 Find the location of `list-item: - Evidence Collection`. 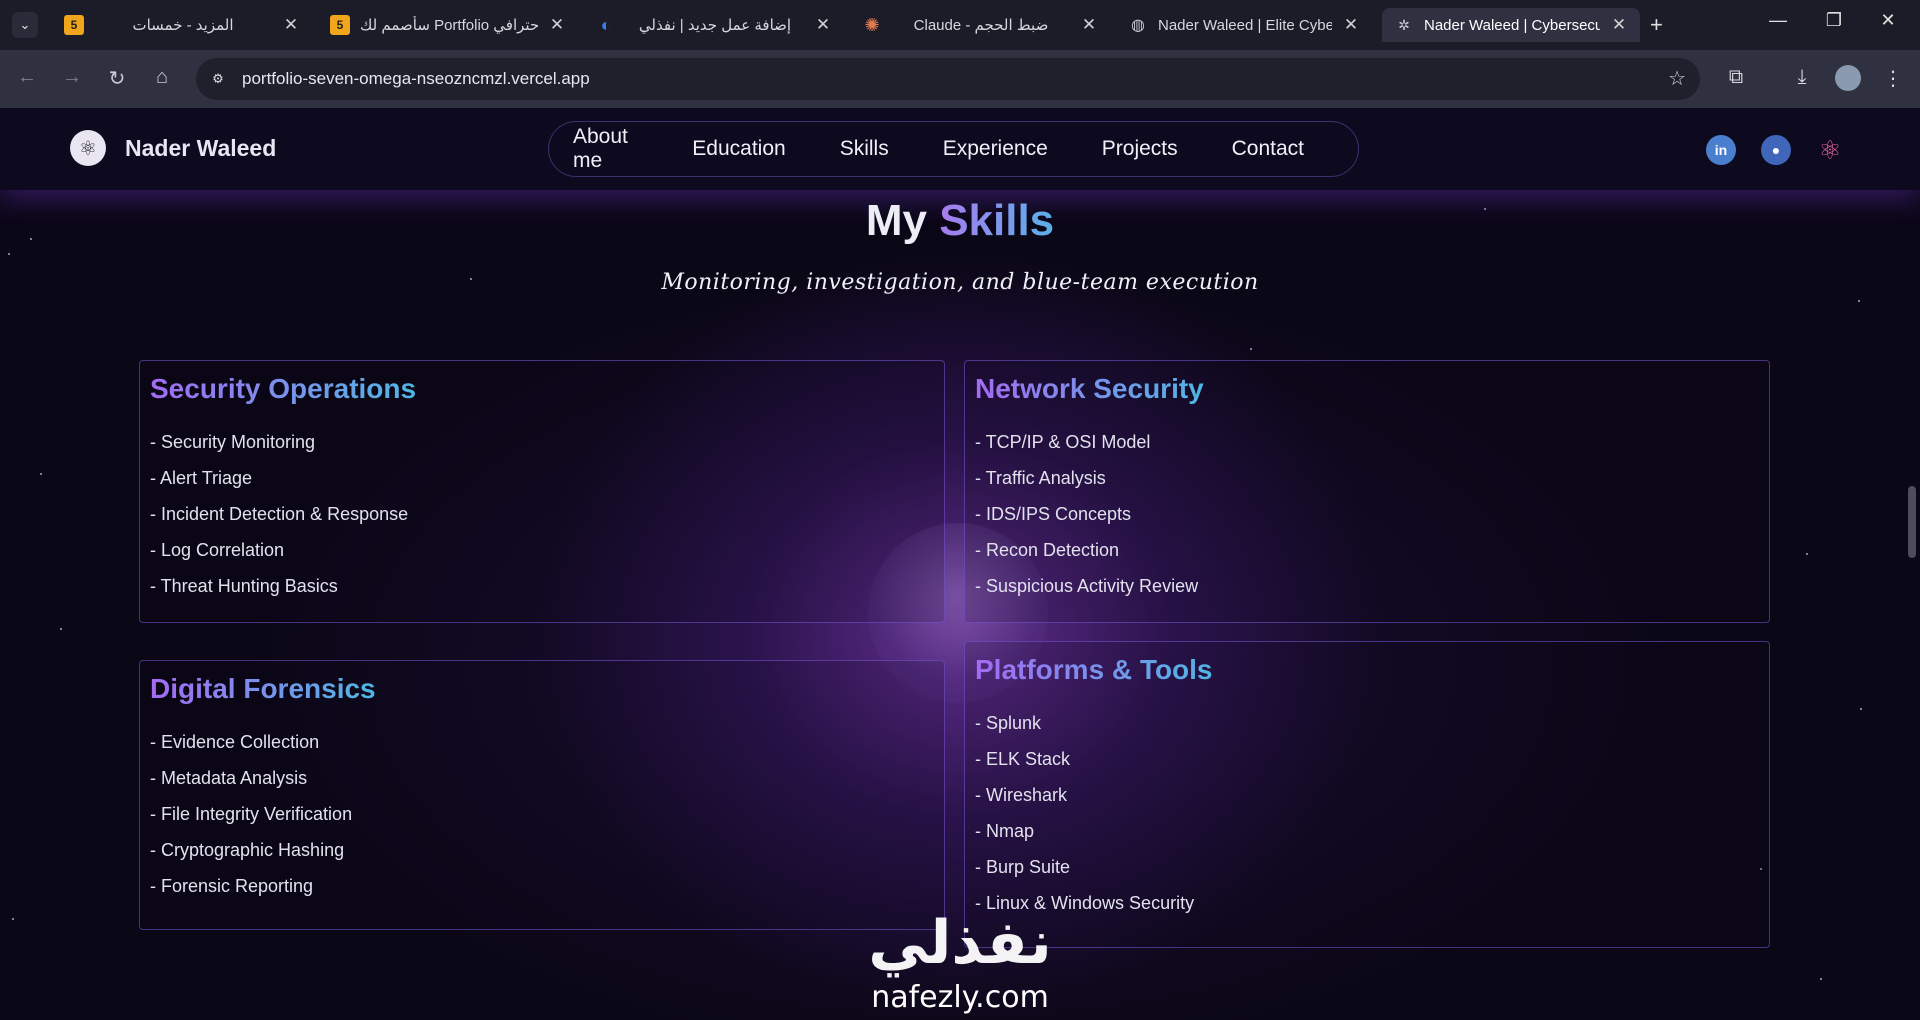

list-item: - Evidence Collection is located at coordinates (235, 742).